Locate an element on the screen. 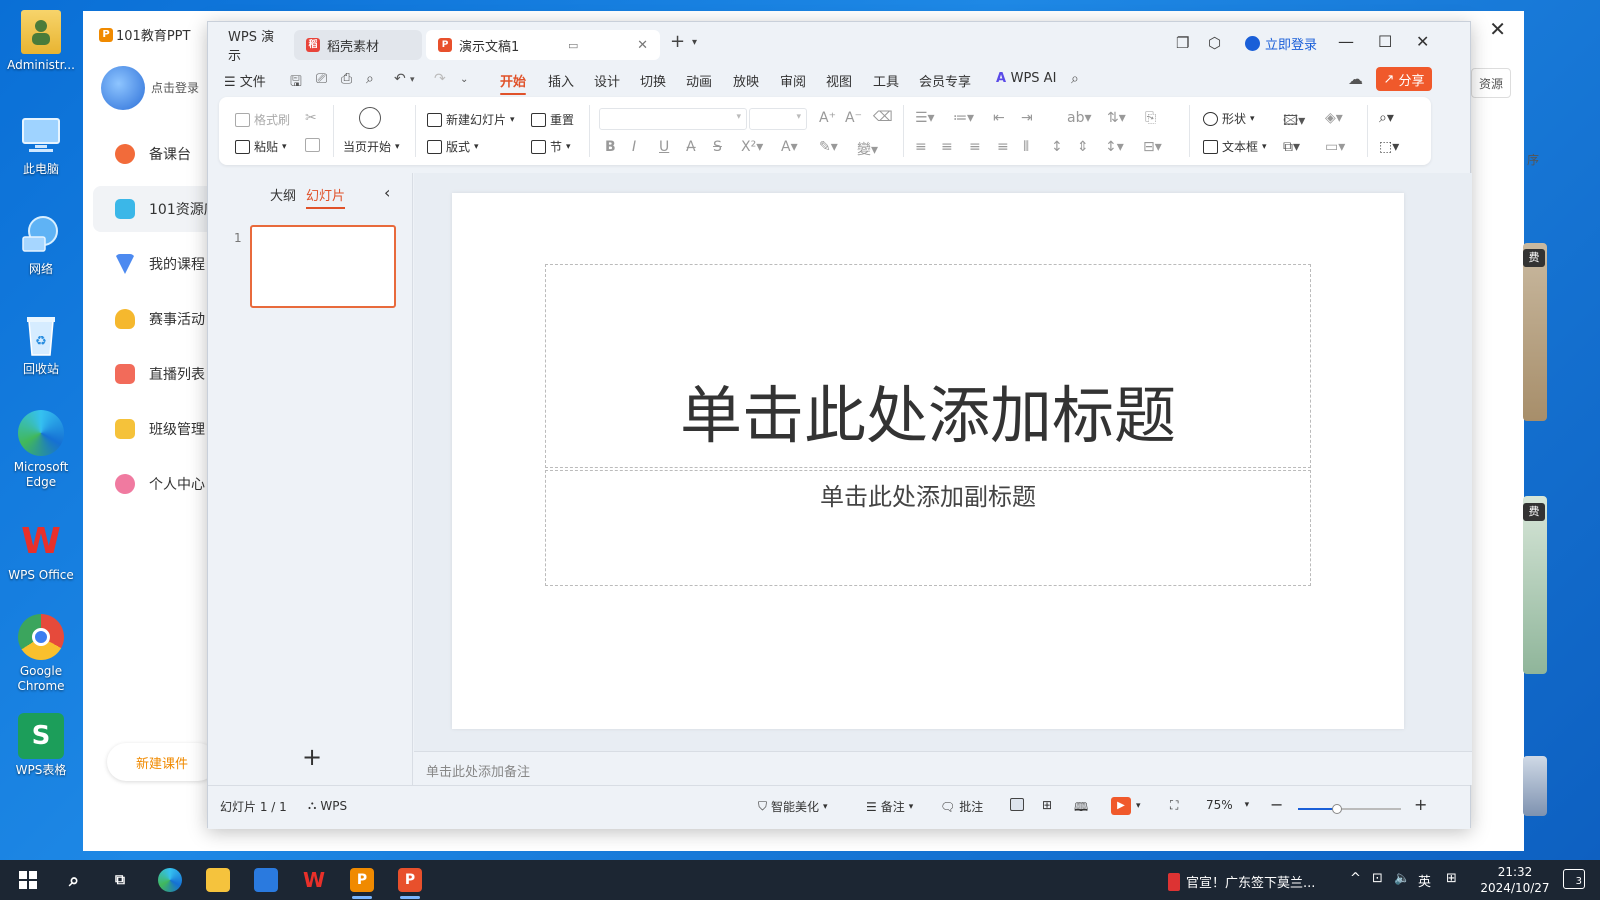 The width and height of the screenshot is (1600, 900). spacing-options-icon: ↕▾ is located at coordinates (1114, 147).